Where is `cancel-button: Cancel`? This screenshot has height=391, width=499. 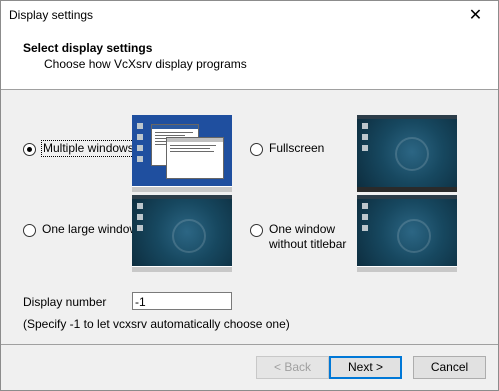 cancel-button: Cancel is located at coordinates (449, 367).